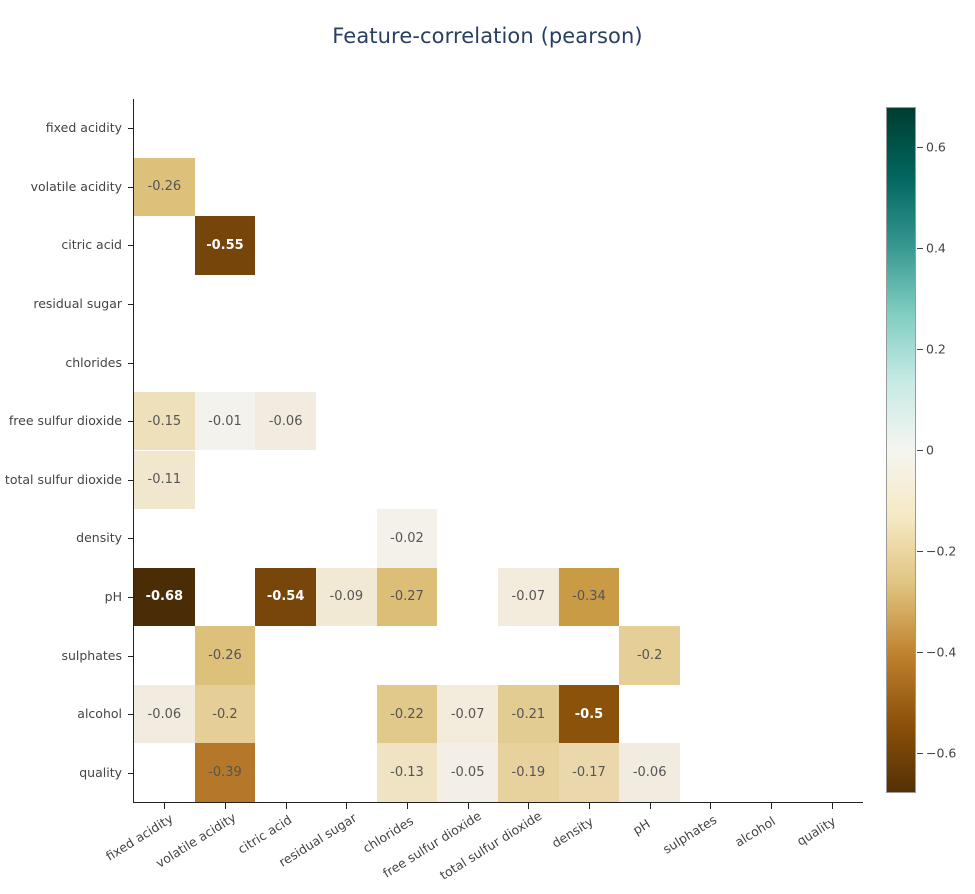  Describe the element at coordinates (99, 714) in the screenshot. I see `y-tick-label: alcohol` at that location.